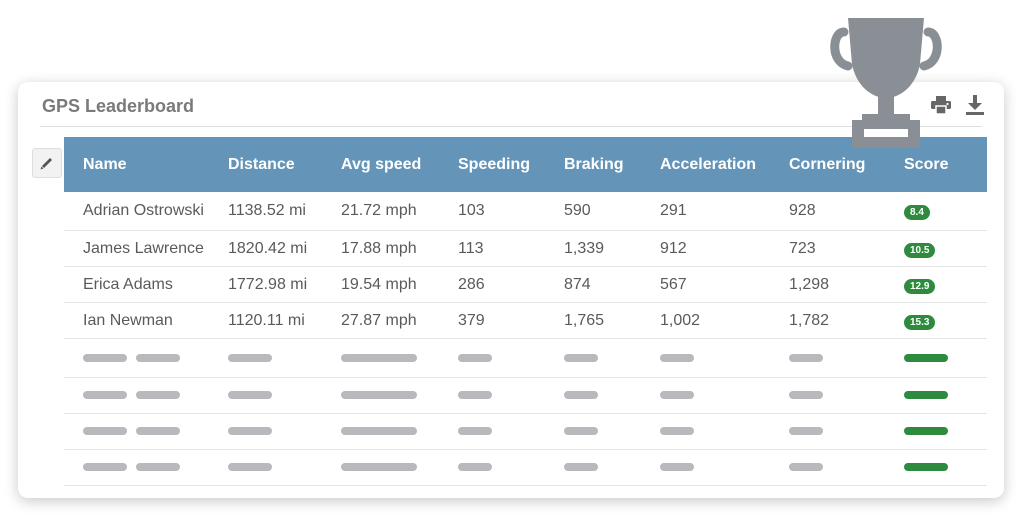 This screenshot has height=527, width=1024. What do you see at coordinates (136, 211) in the screenshot?
I see `cell-name: Adrian Ostrowski` at bounding box center [136, 211].